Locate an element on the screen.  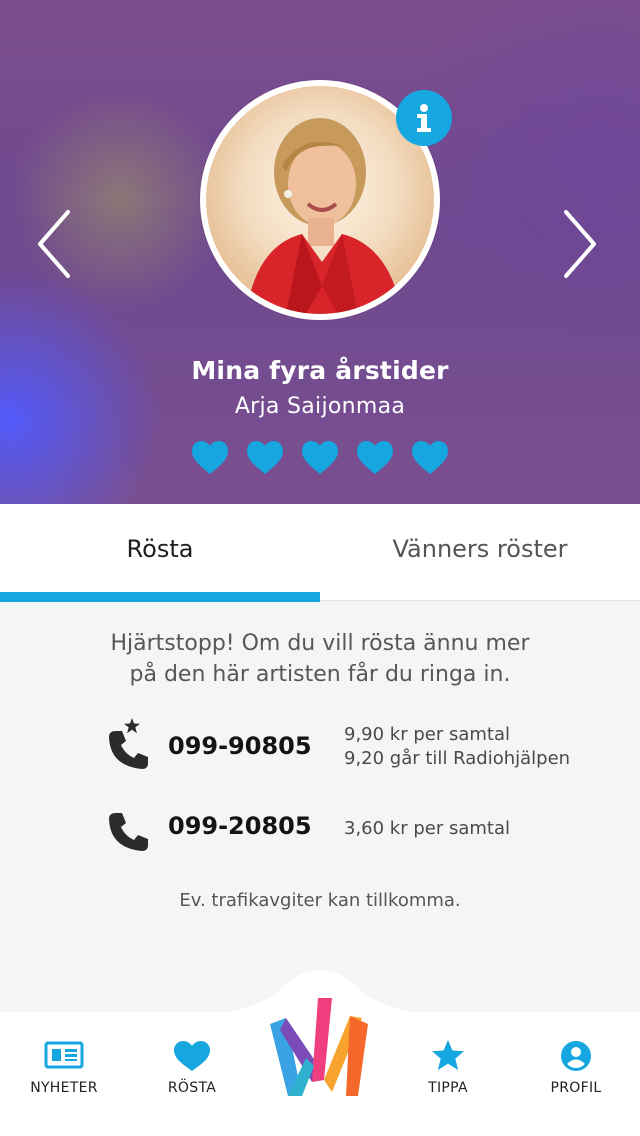
next-artist-button is located at coordinates (580, 244).